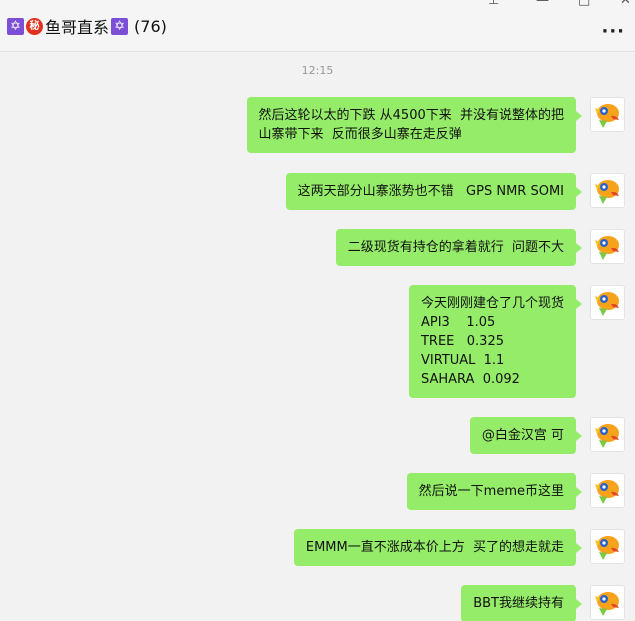  What do you see at coordinates (470, 379) in the screenshot?
I see `message-text: SAHARA 0.092` at bounding box center [470, 379].